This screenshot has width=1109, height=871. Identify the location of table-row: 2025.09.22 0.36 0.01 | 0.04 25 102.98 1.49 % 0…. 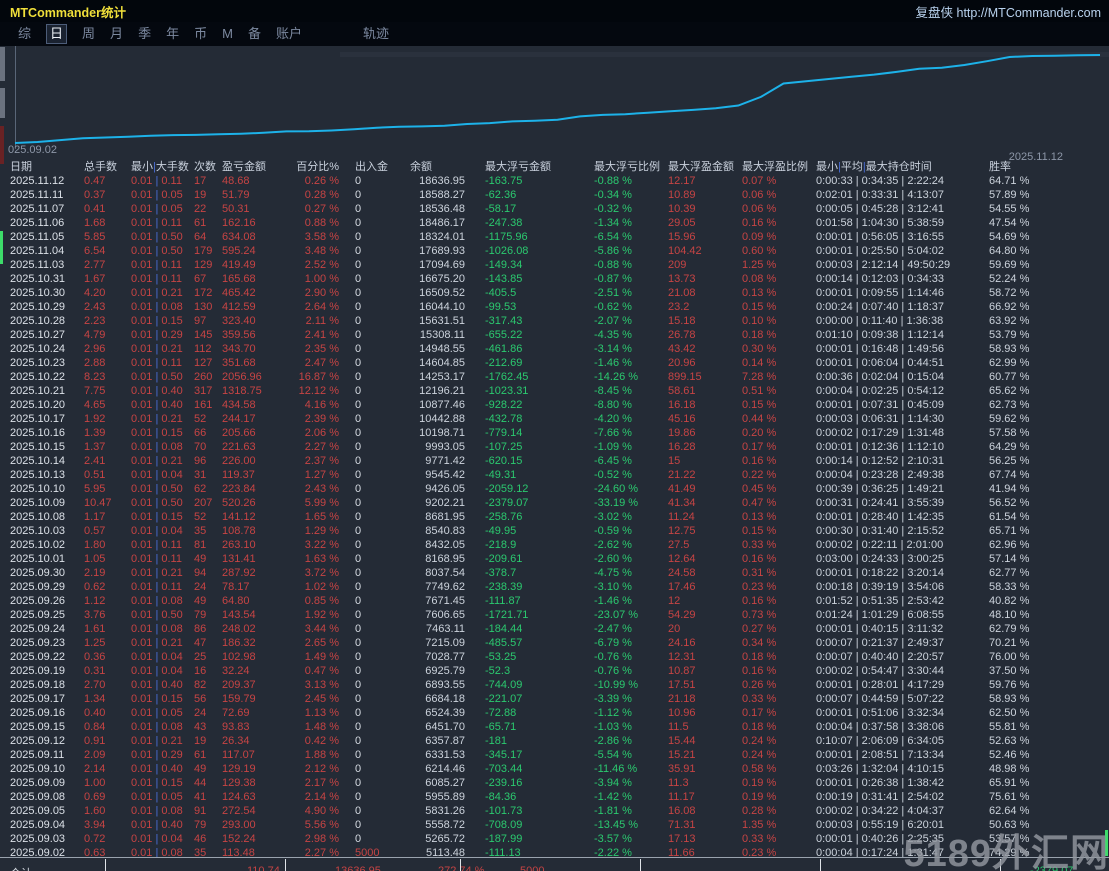
(554, 657).